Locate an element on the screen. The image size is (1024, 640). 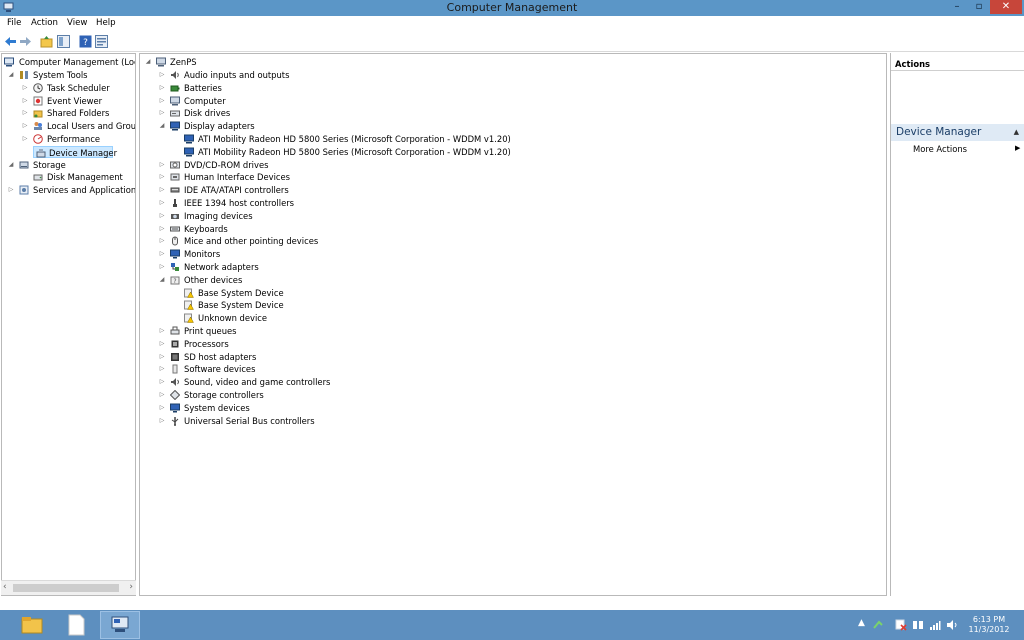
taskbar: ▲ 6:13 PM 11/3/2012 is located at coordinates (512, 625).